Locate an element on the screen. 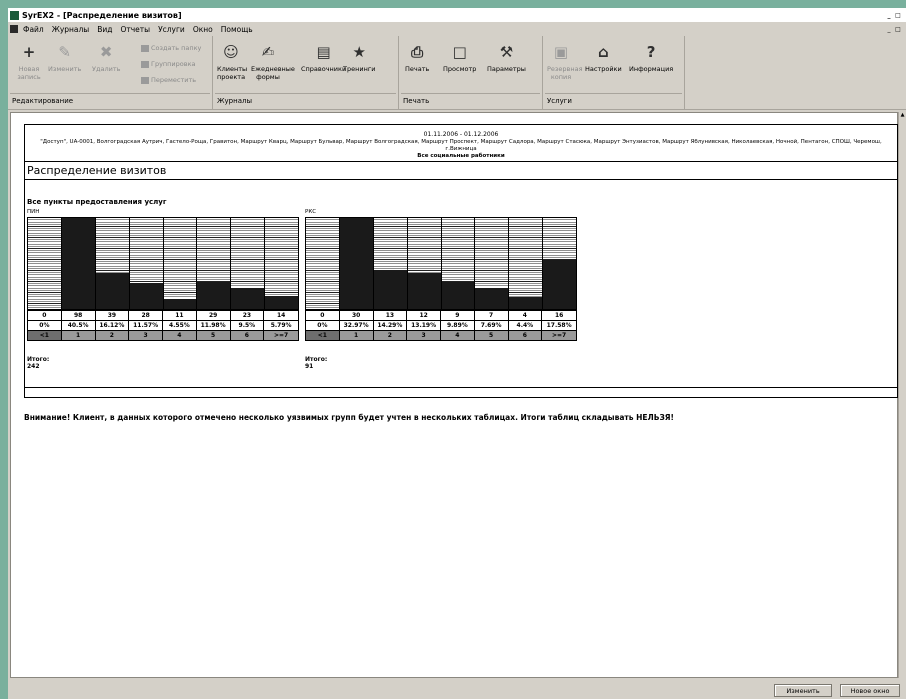  vertical-scrollbar: ▲ is located at coordinates (902, 395).